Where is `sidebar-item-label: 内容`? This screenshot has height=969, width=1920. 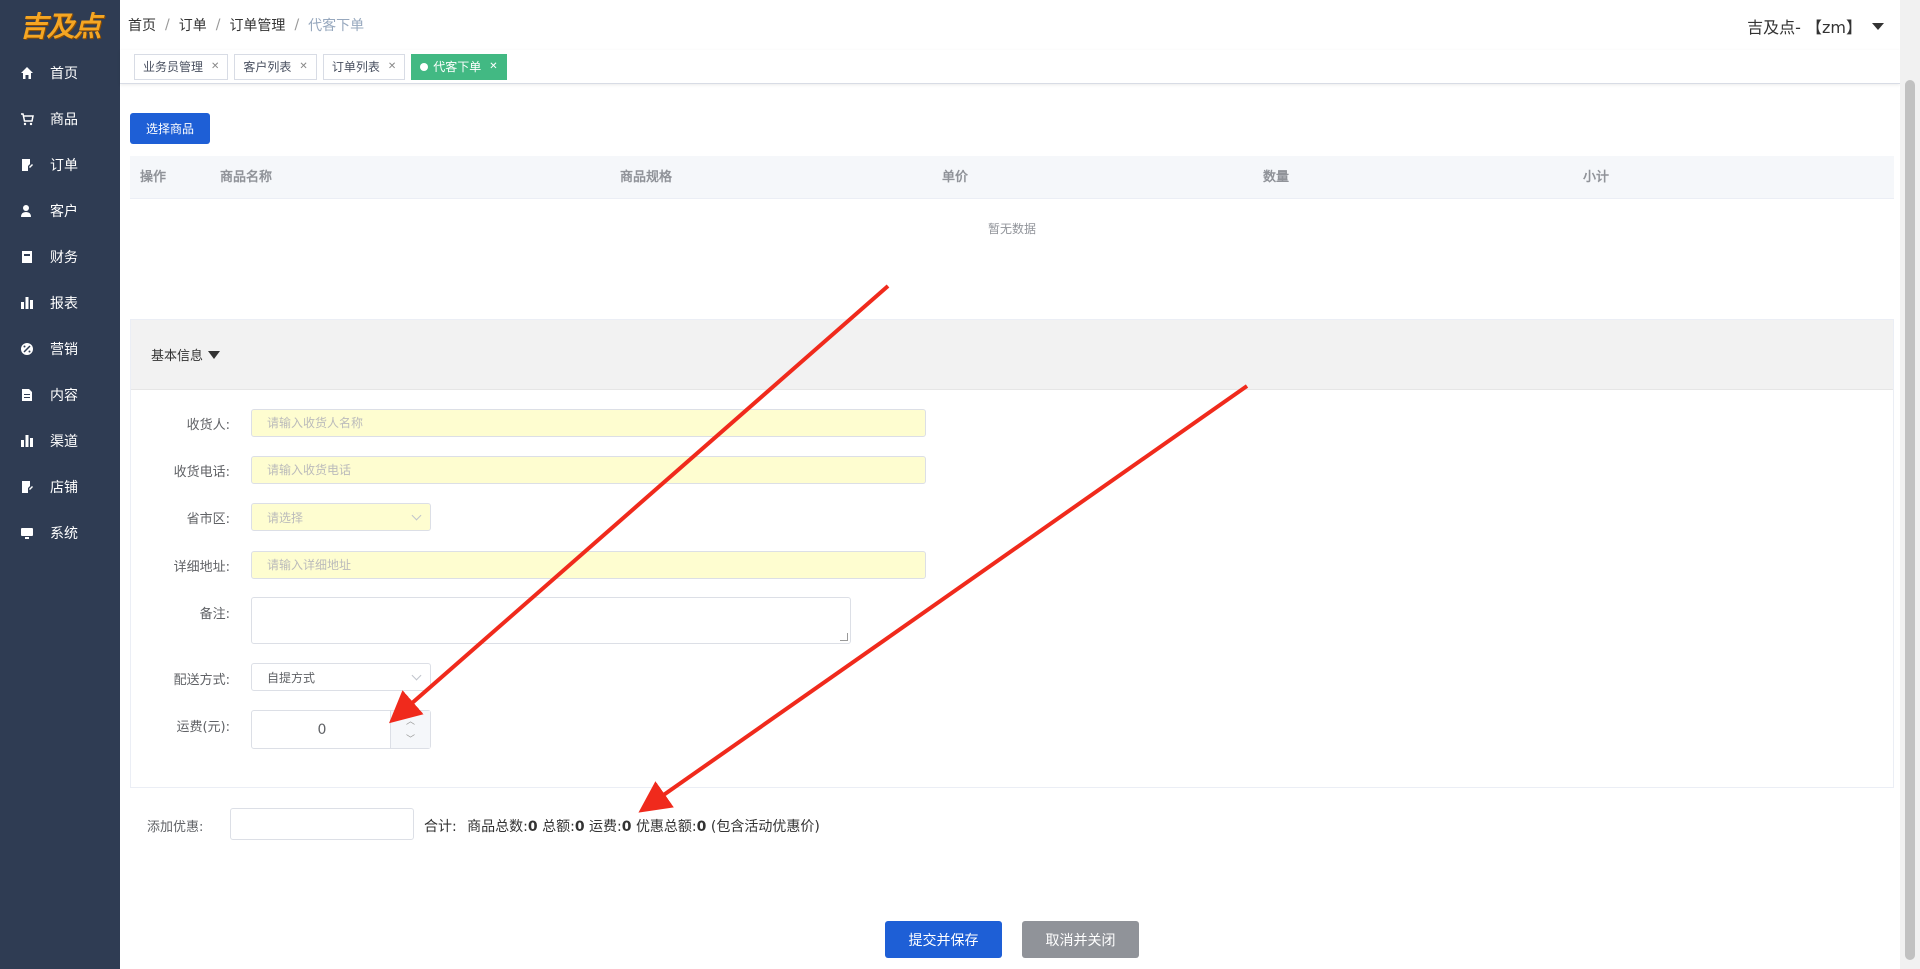 sidebar-item-label: 内容 is located at coordinates (64, 396).